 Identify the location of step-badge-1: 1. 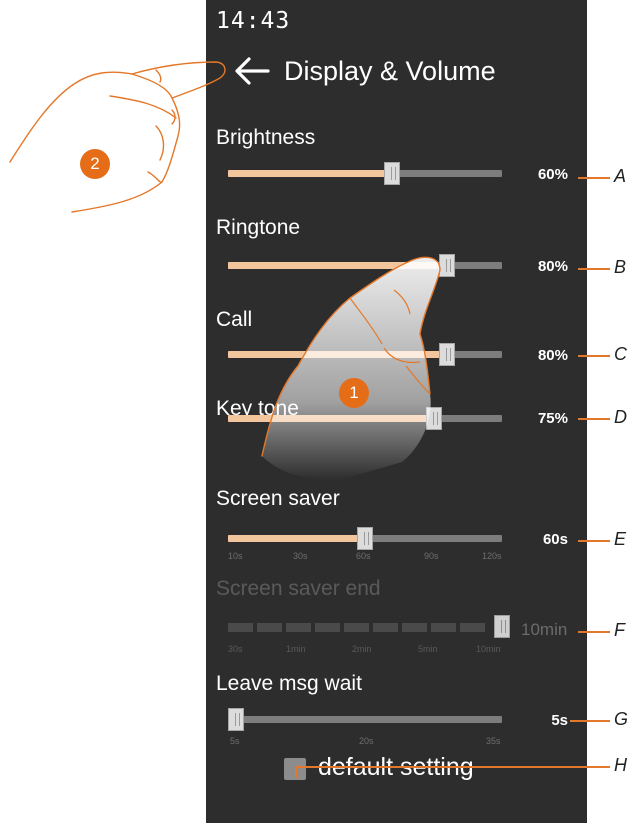
(354, 393).